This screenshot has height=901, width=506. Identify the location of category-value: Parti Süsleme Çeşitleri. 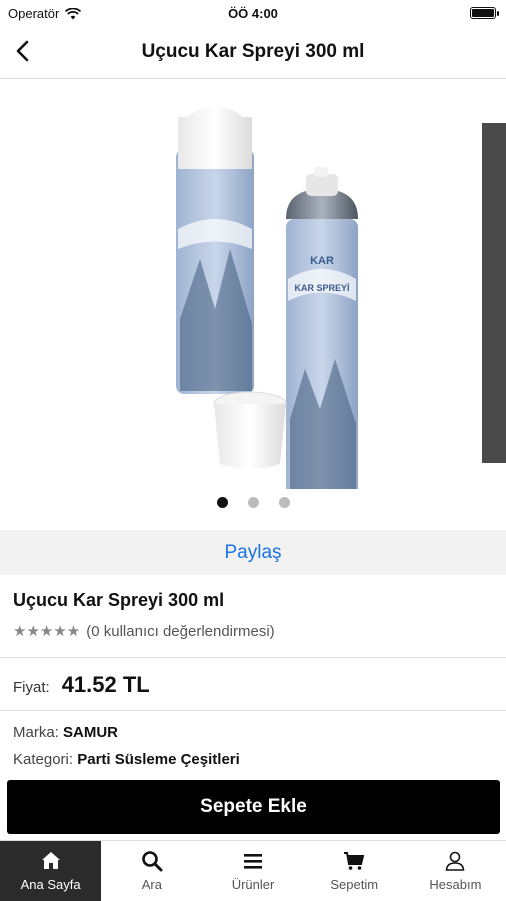
(158, 759).